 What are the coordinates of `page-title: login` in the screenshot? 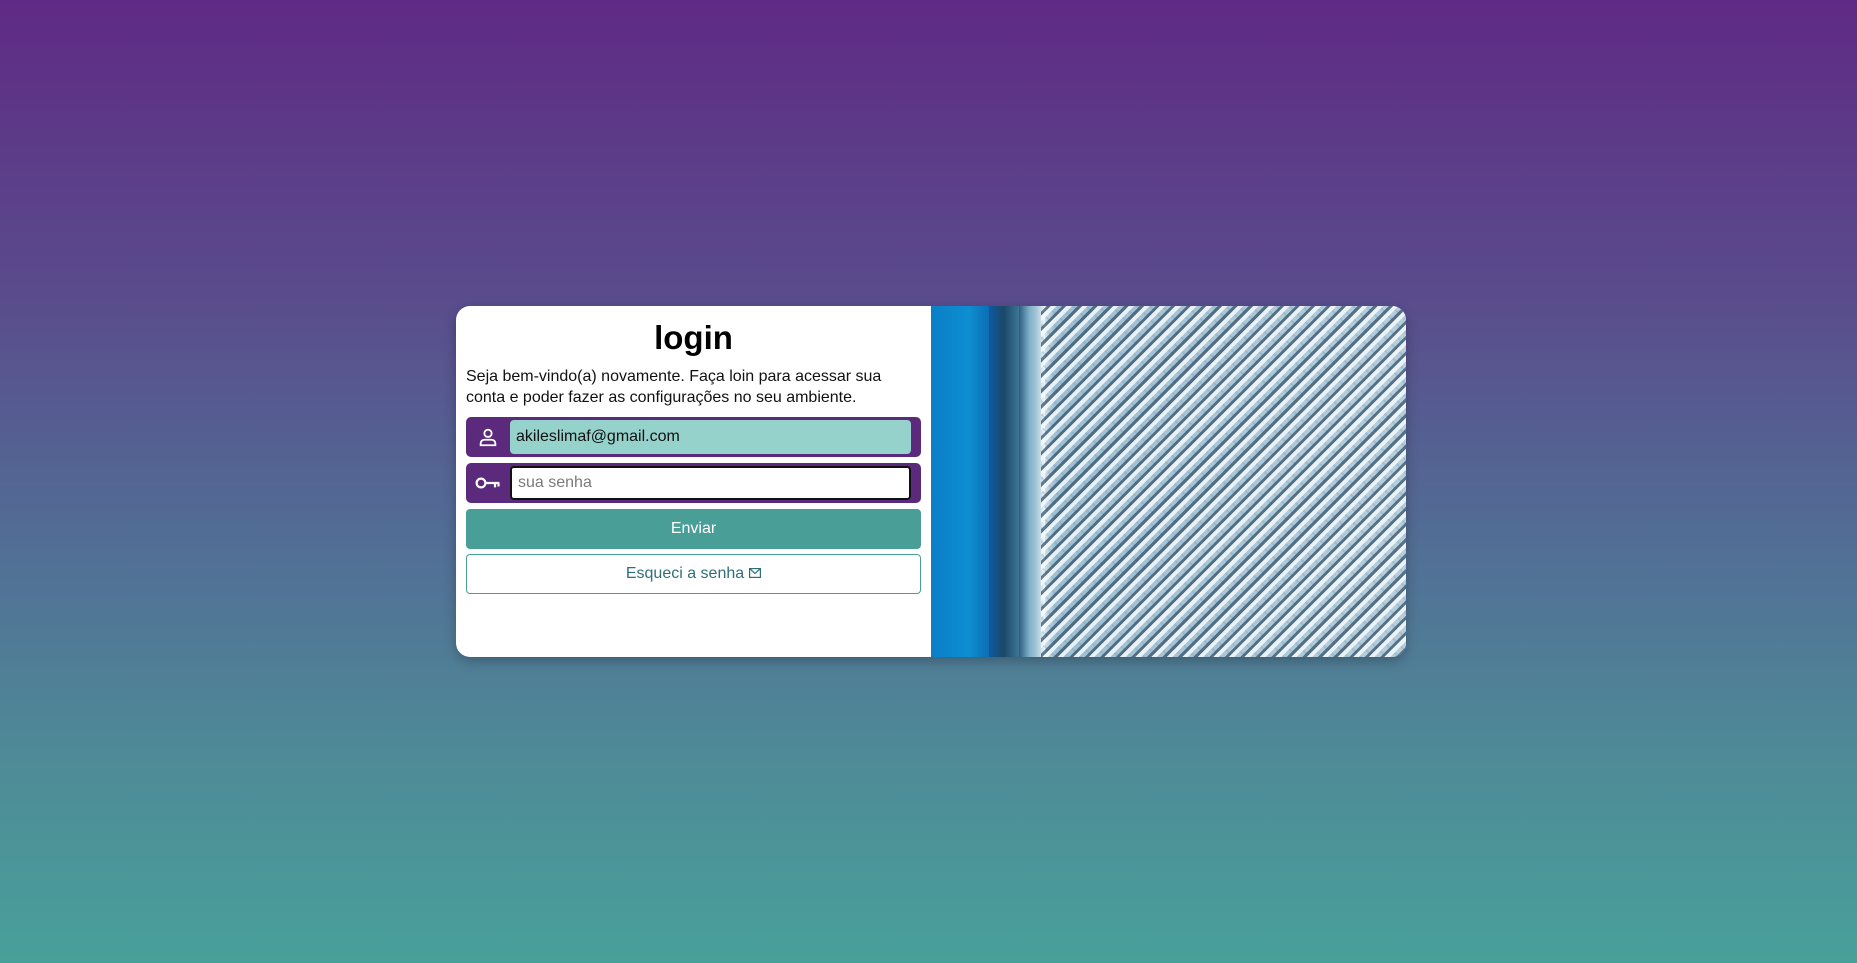 It's located at (693, 337).